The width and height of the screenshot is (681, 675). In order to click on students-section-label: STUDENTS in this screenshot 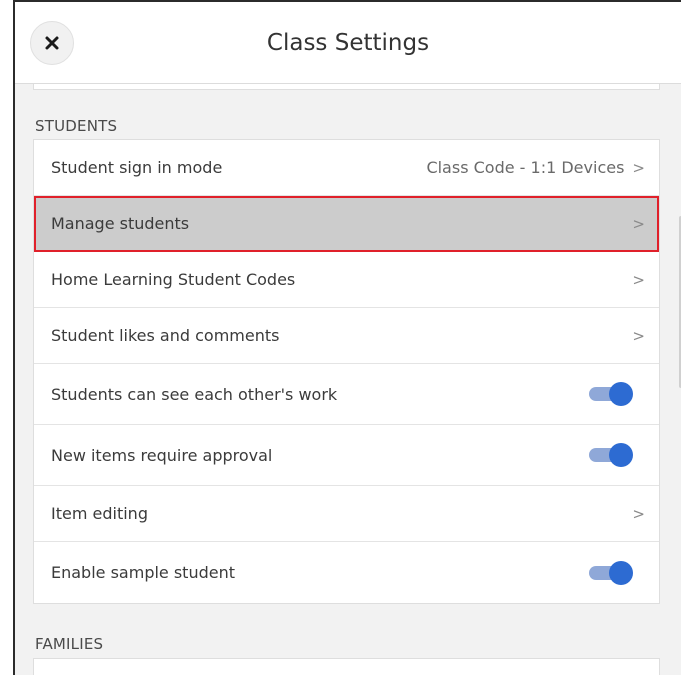, I will do `click(76, 126)`.